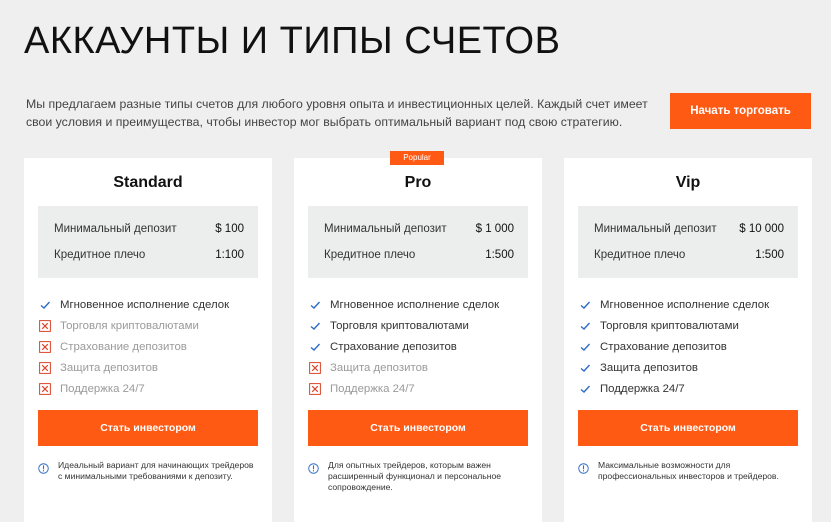  I want to click on min-deposit-value: $ 100, so click(229, 229).